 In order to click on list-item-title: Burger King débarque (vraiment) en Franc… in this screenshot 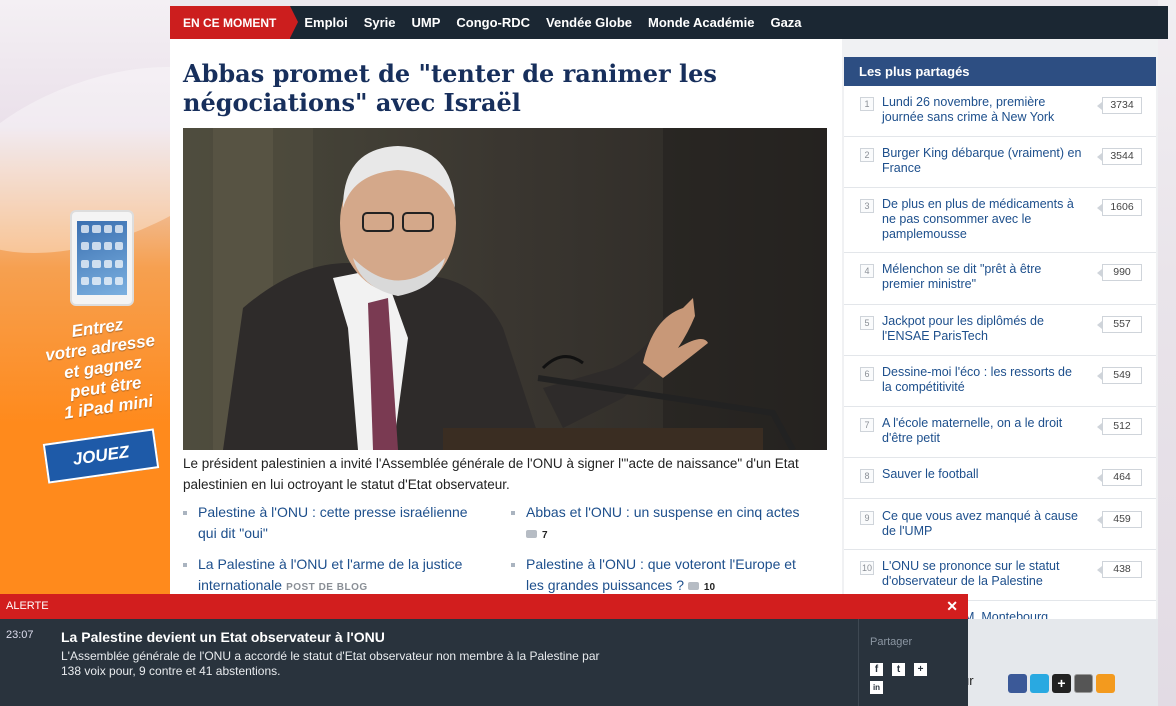, I will do `click(982, 161)`.